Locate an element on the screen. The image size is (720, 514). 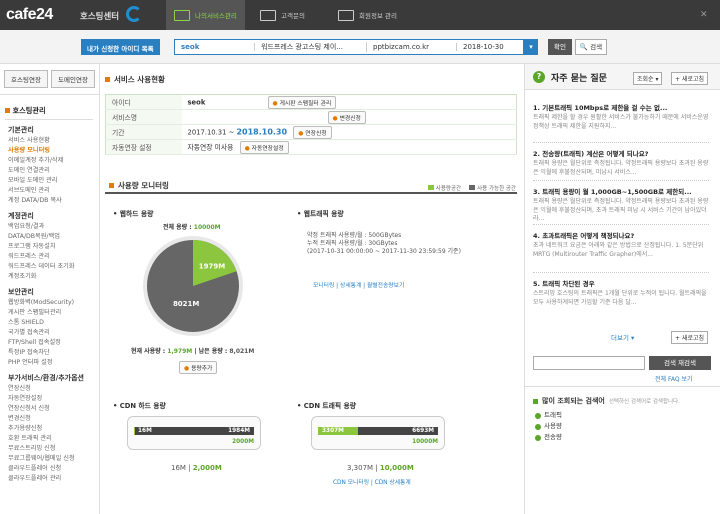
sidebar-item: 백업요청/결과 is located at coordinates (53, 227).